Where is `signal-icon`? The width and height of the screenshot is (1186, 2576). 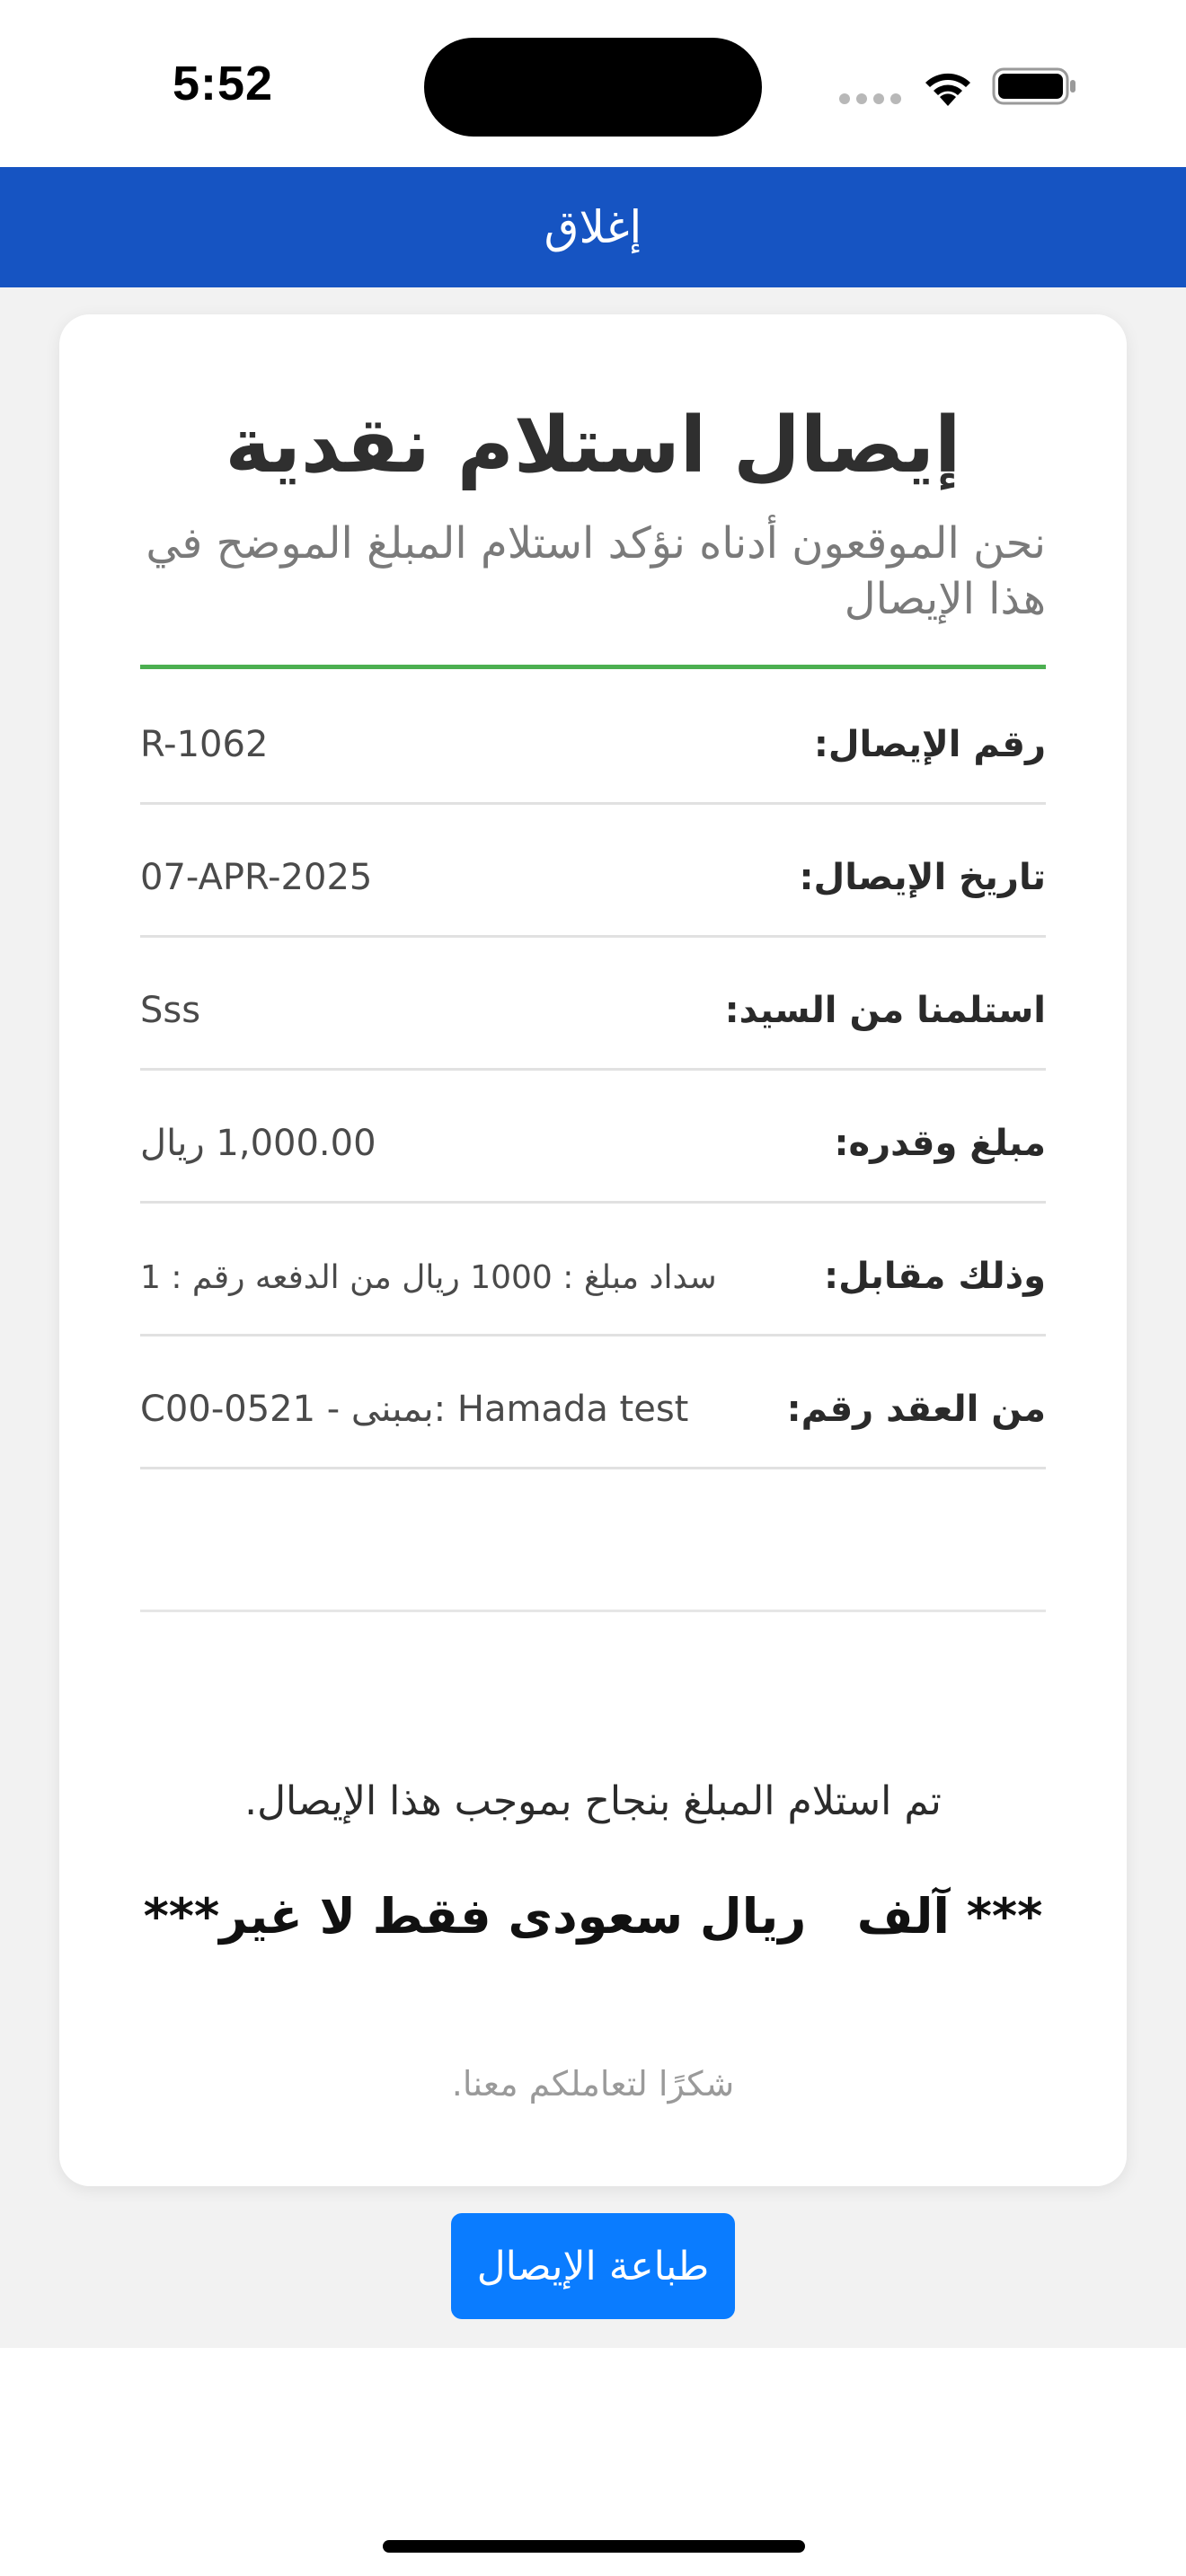 signal-icon is located at coordinates (870, 98).